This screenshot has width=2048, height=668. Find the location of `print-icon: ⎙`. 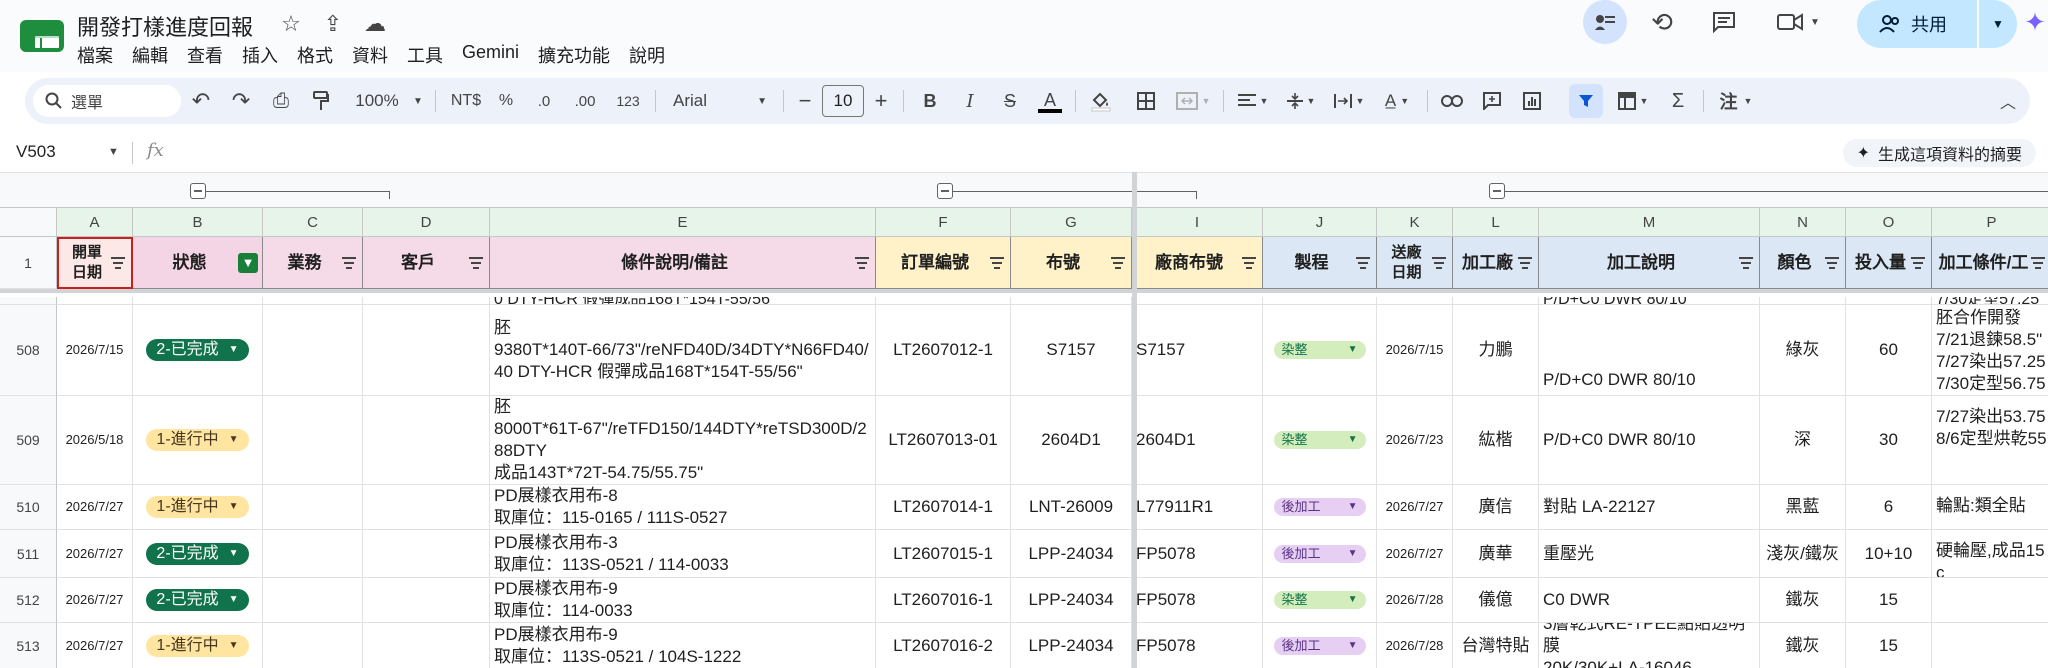

print-icon: ⎙ is located at coordinates (281, 101).